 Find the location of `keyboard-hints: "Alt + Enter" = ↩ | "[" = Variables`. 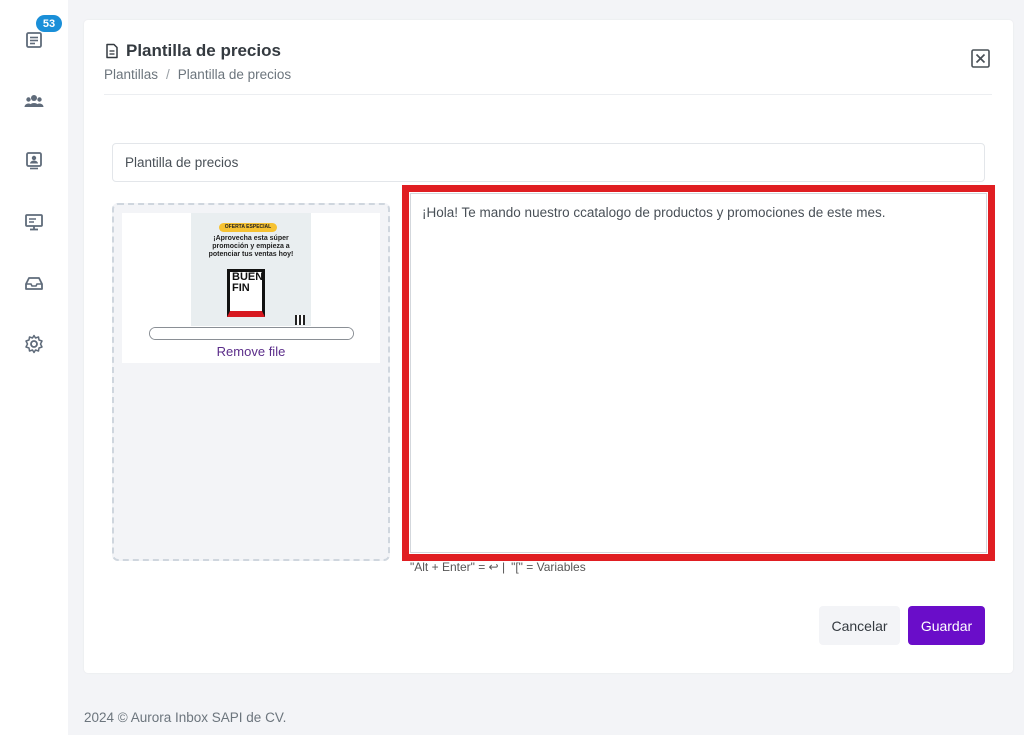

keyboard-hints: "Alt + Enter" = ↩ | "[" = Variables is located at coordinates (498, 567).